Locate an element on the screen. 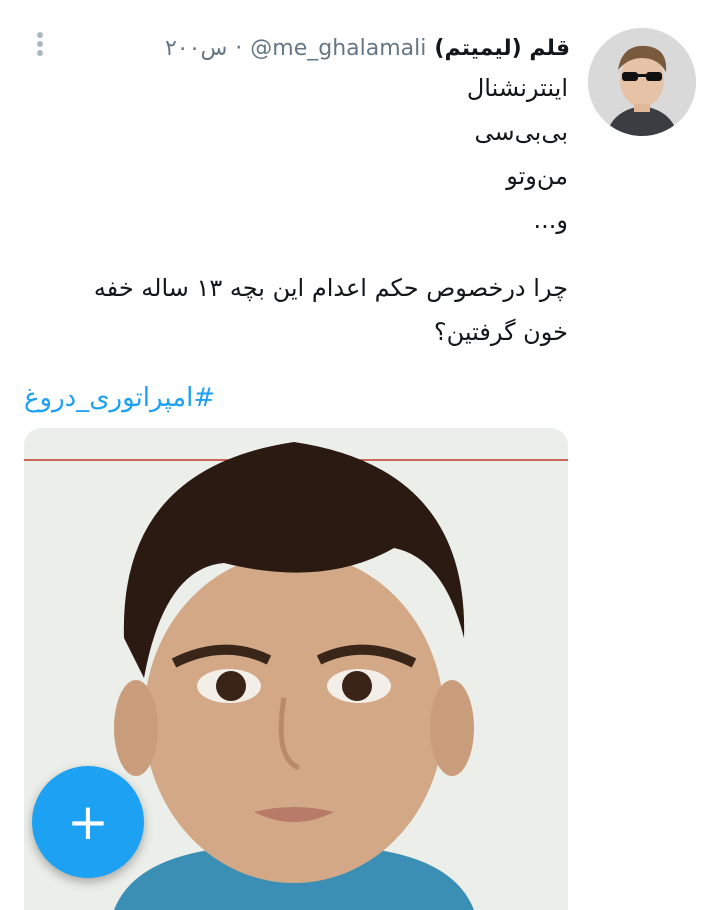 The width and height of the screenshot is (720, 910). more-options-button is located at coordinates (40, 45).